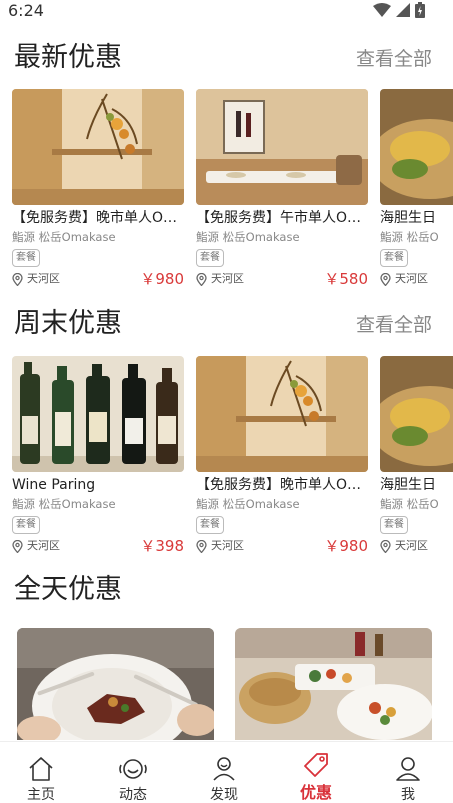  Describe the element at coordinates (133, 769) in the screenshot. I see `activity-icon` at that location.